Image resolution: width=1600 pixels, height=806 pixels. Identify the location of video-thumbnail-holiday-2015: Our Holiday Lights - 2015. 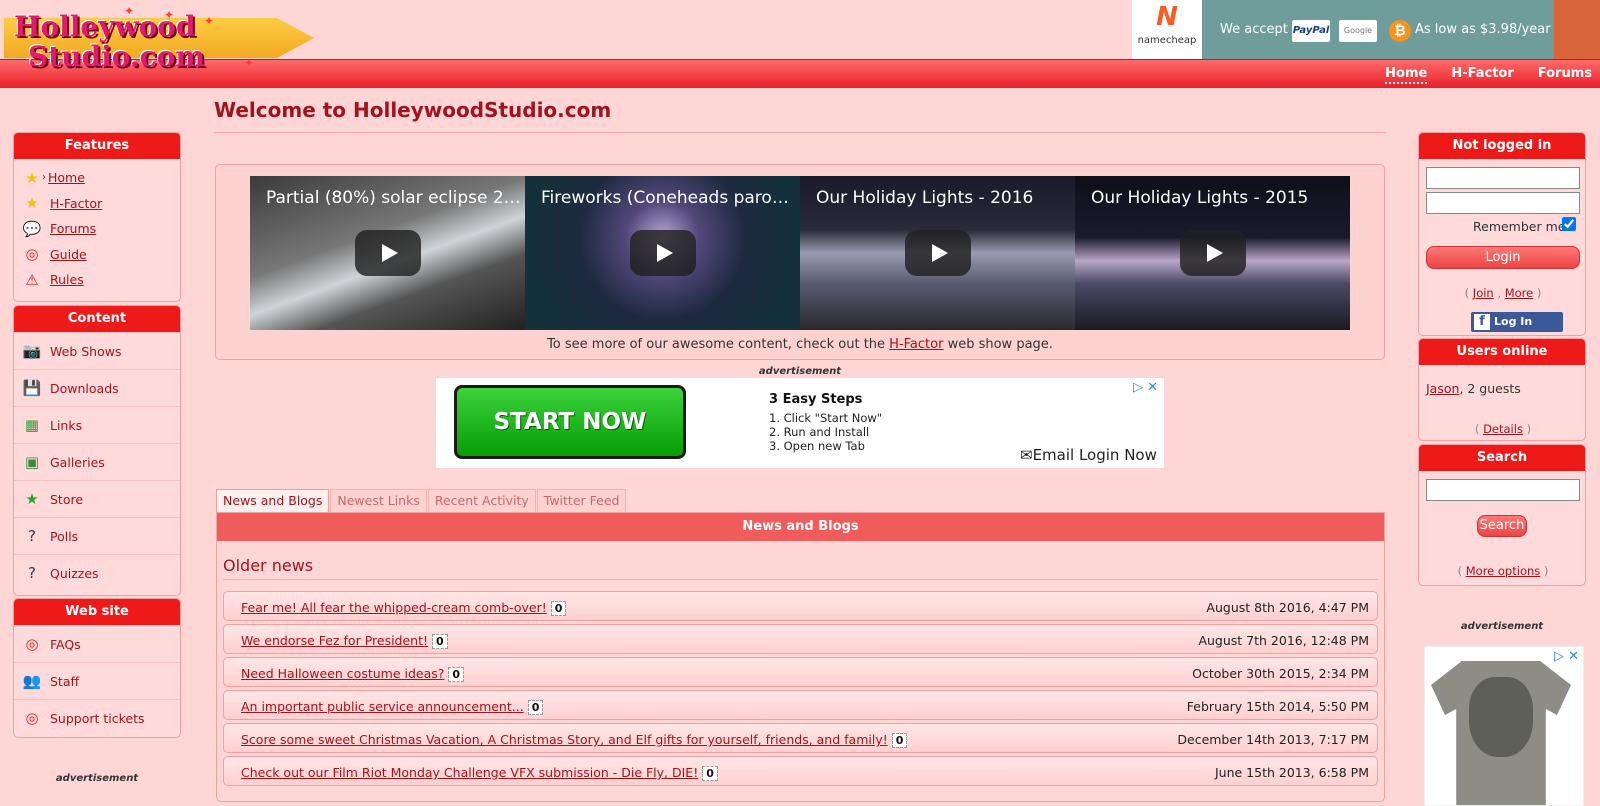
(1212, 253).